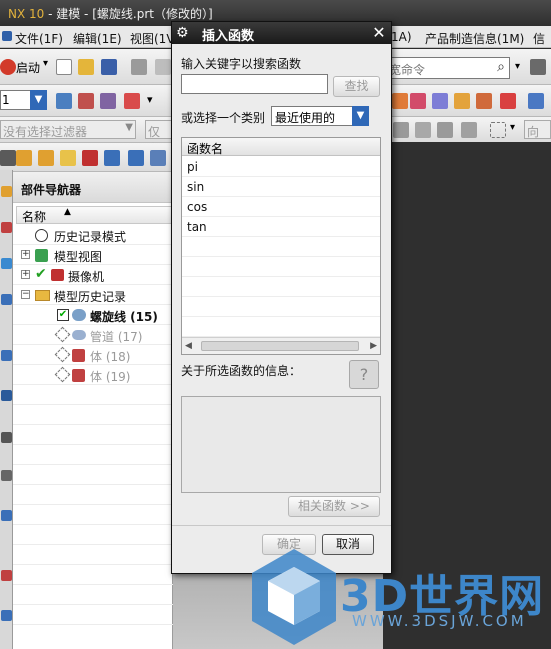 Image resolution: width=551 pixels, height=649 pixels. What do you see at coordinates (6, 191) in the screenshot?
I see `assembly-navigator-icon` at bounding box center [6, 191].